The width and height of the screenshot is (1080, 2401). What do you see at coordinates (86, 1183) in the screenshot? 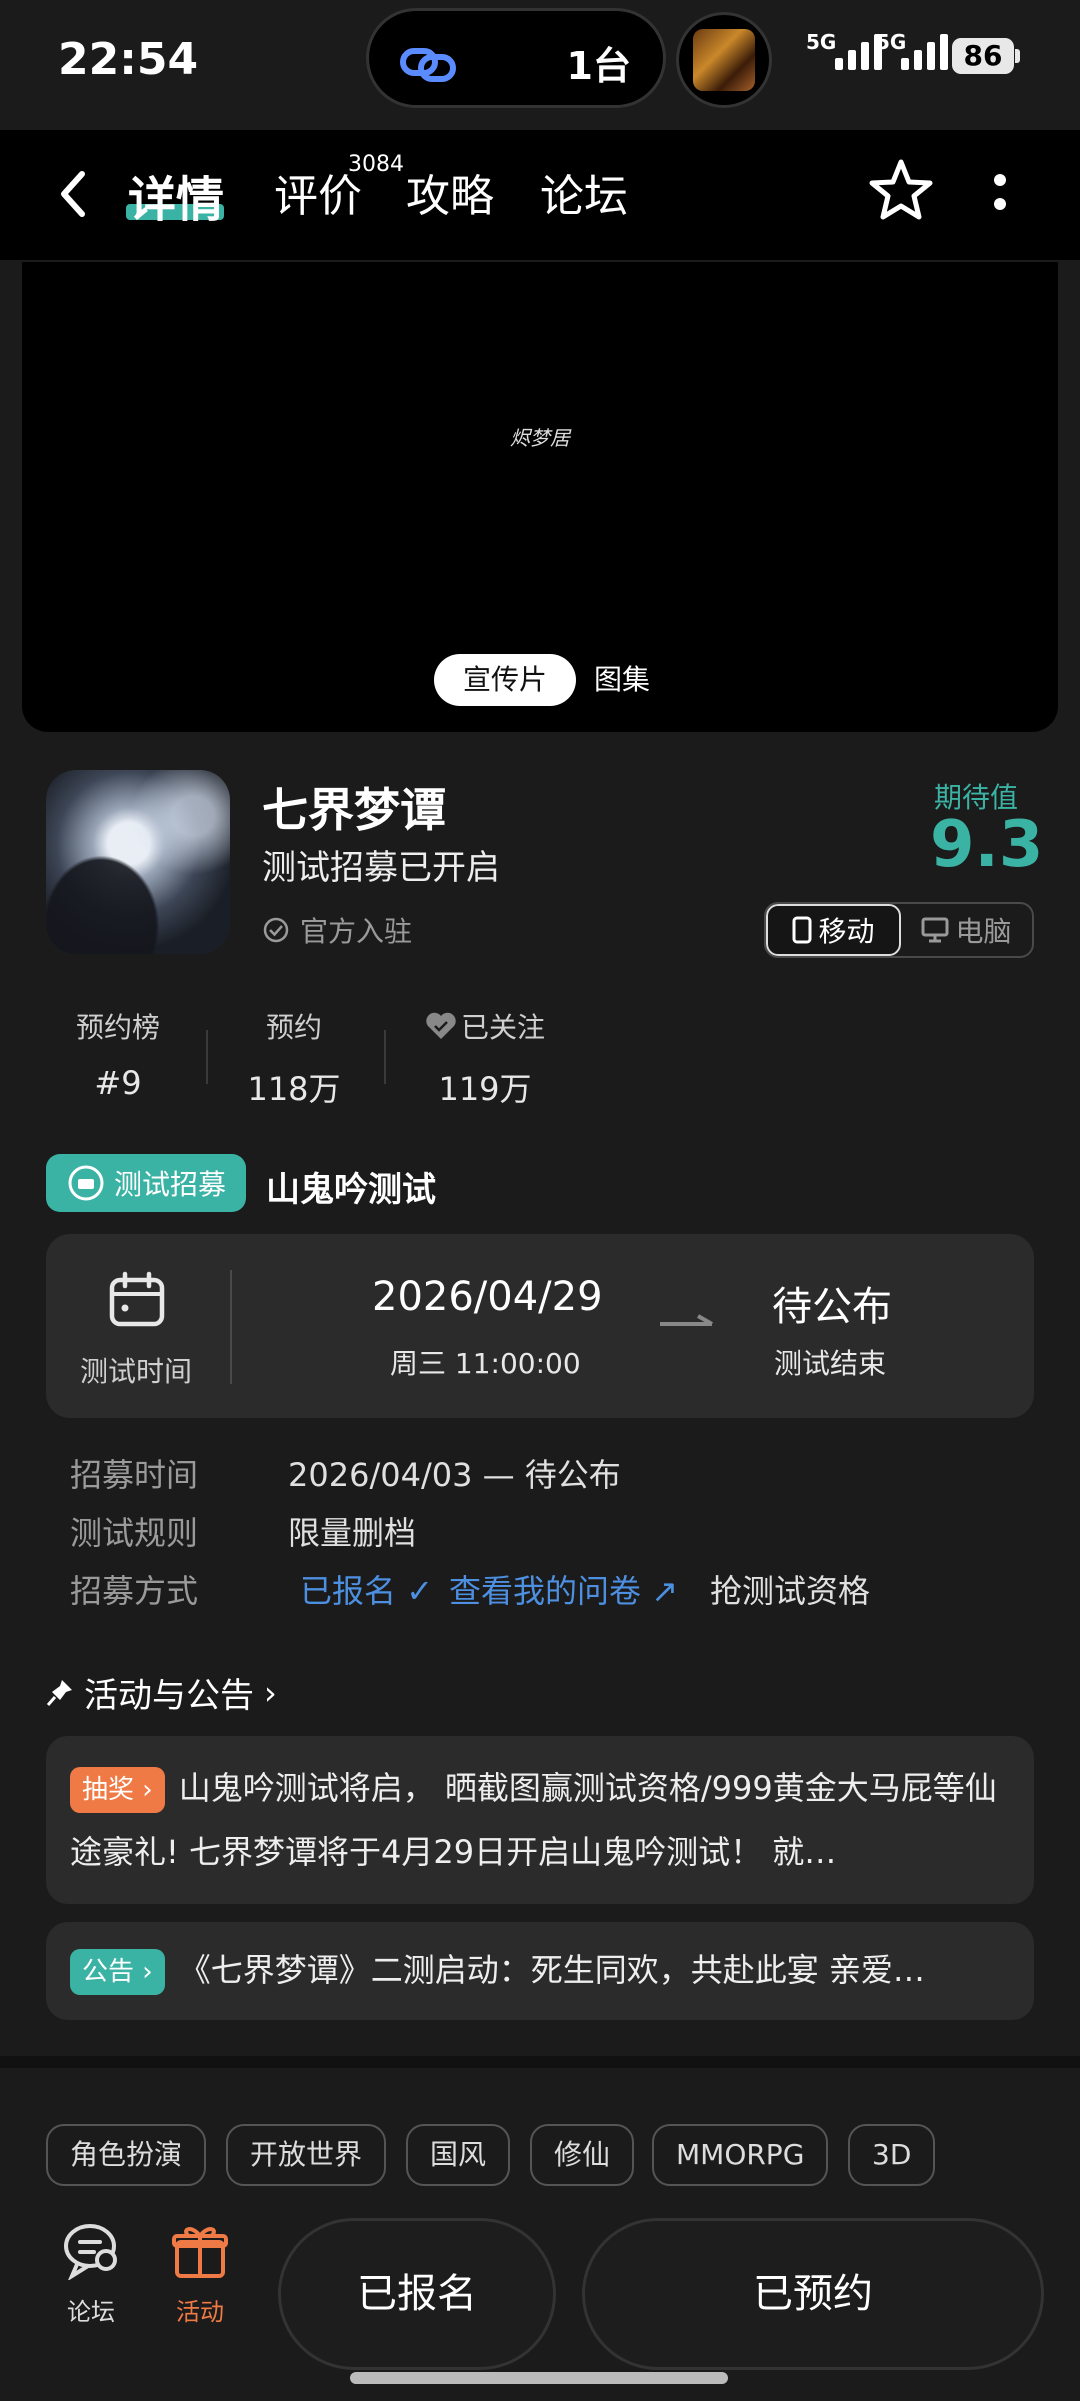
I see `test-icon` at bounding box center [86, 1183].